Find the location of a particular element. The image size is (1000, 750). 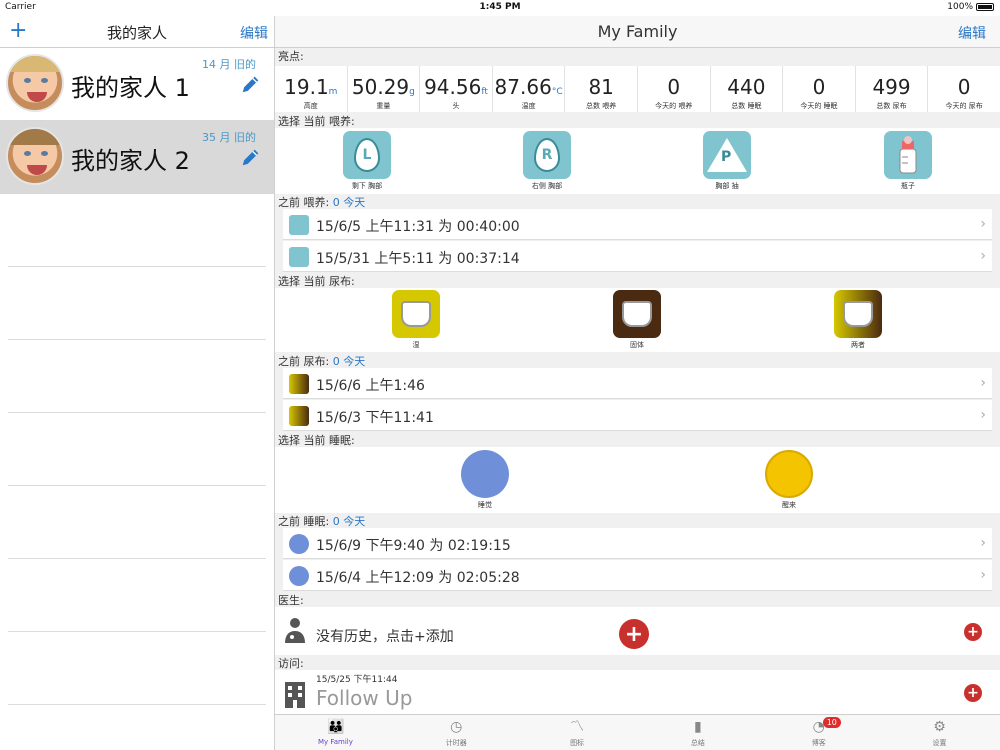

stat-value: 499 is located at coordinates (891, 87).